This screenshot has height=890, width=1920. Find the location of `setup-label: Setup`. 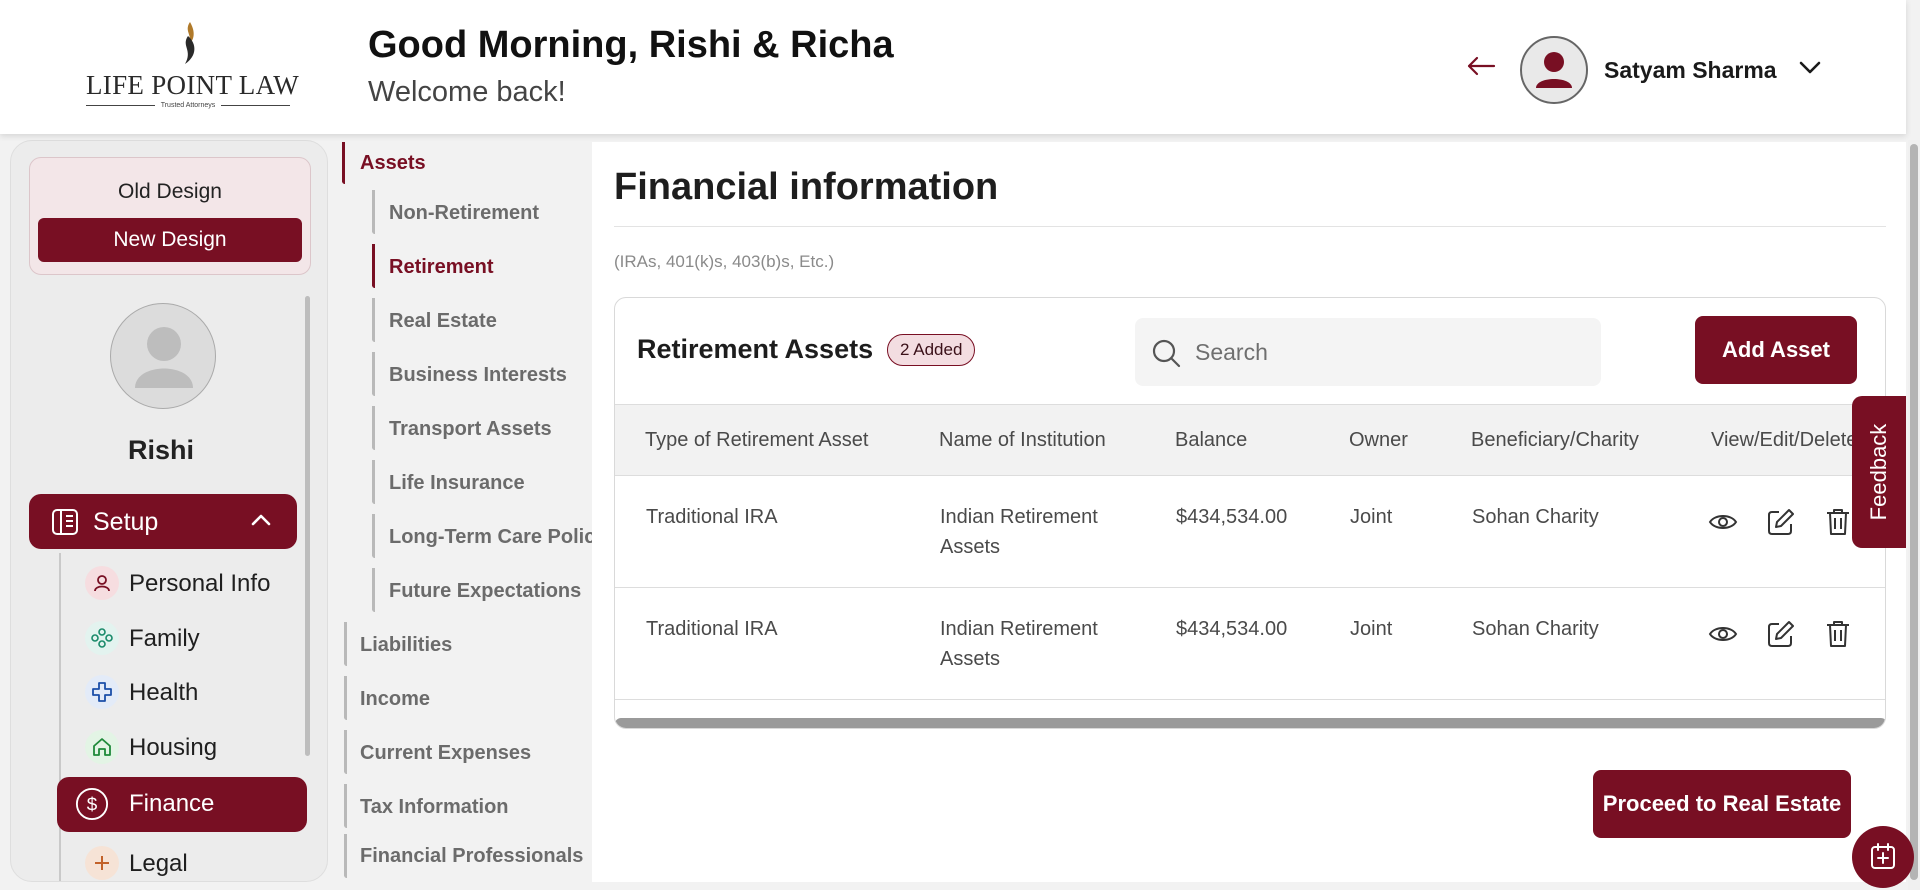

setup-label: Setup is located at coordinates (126, 522).